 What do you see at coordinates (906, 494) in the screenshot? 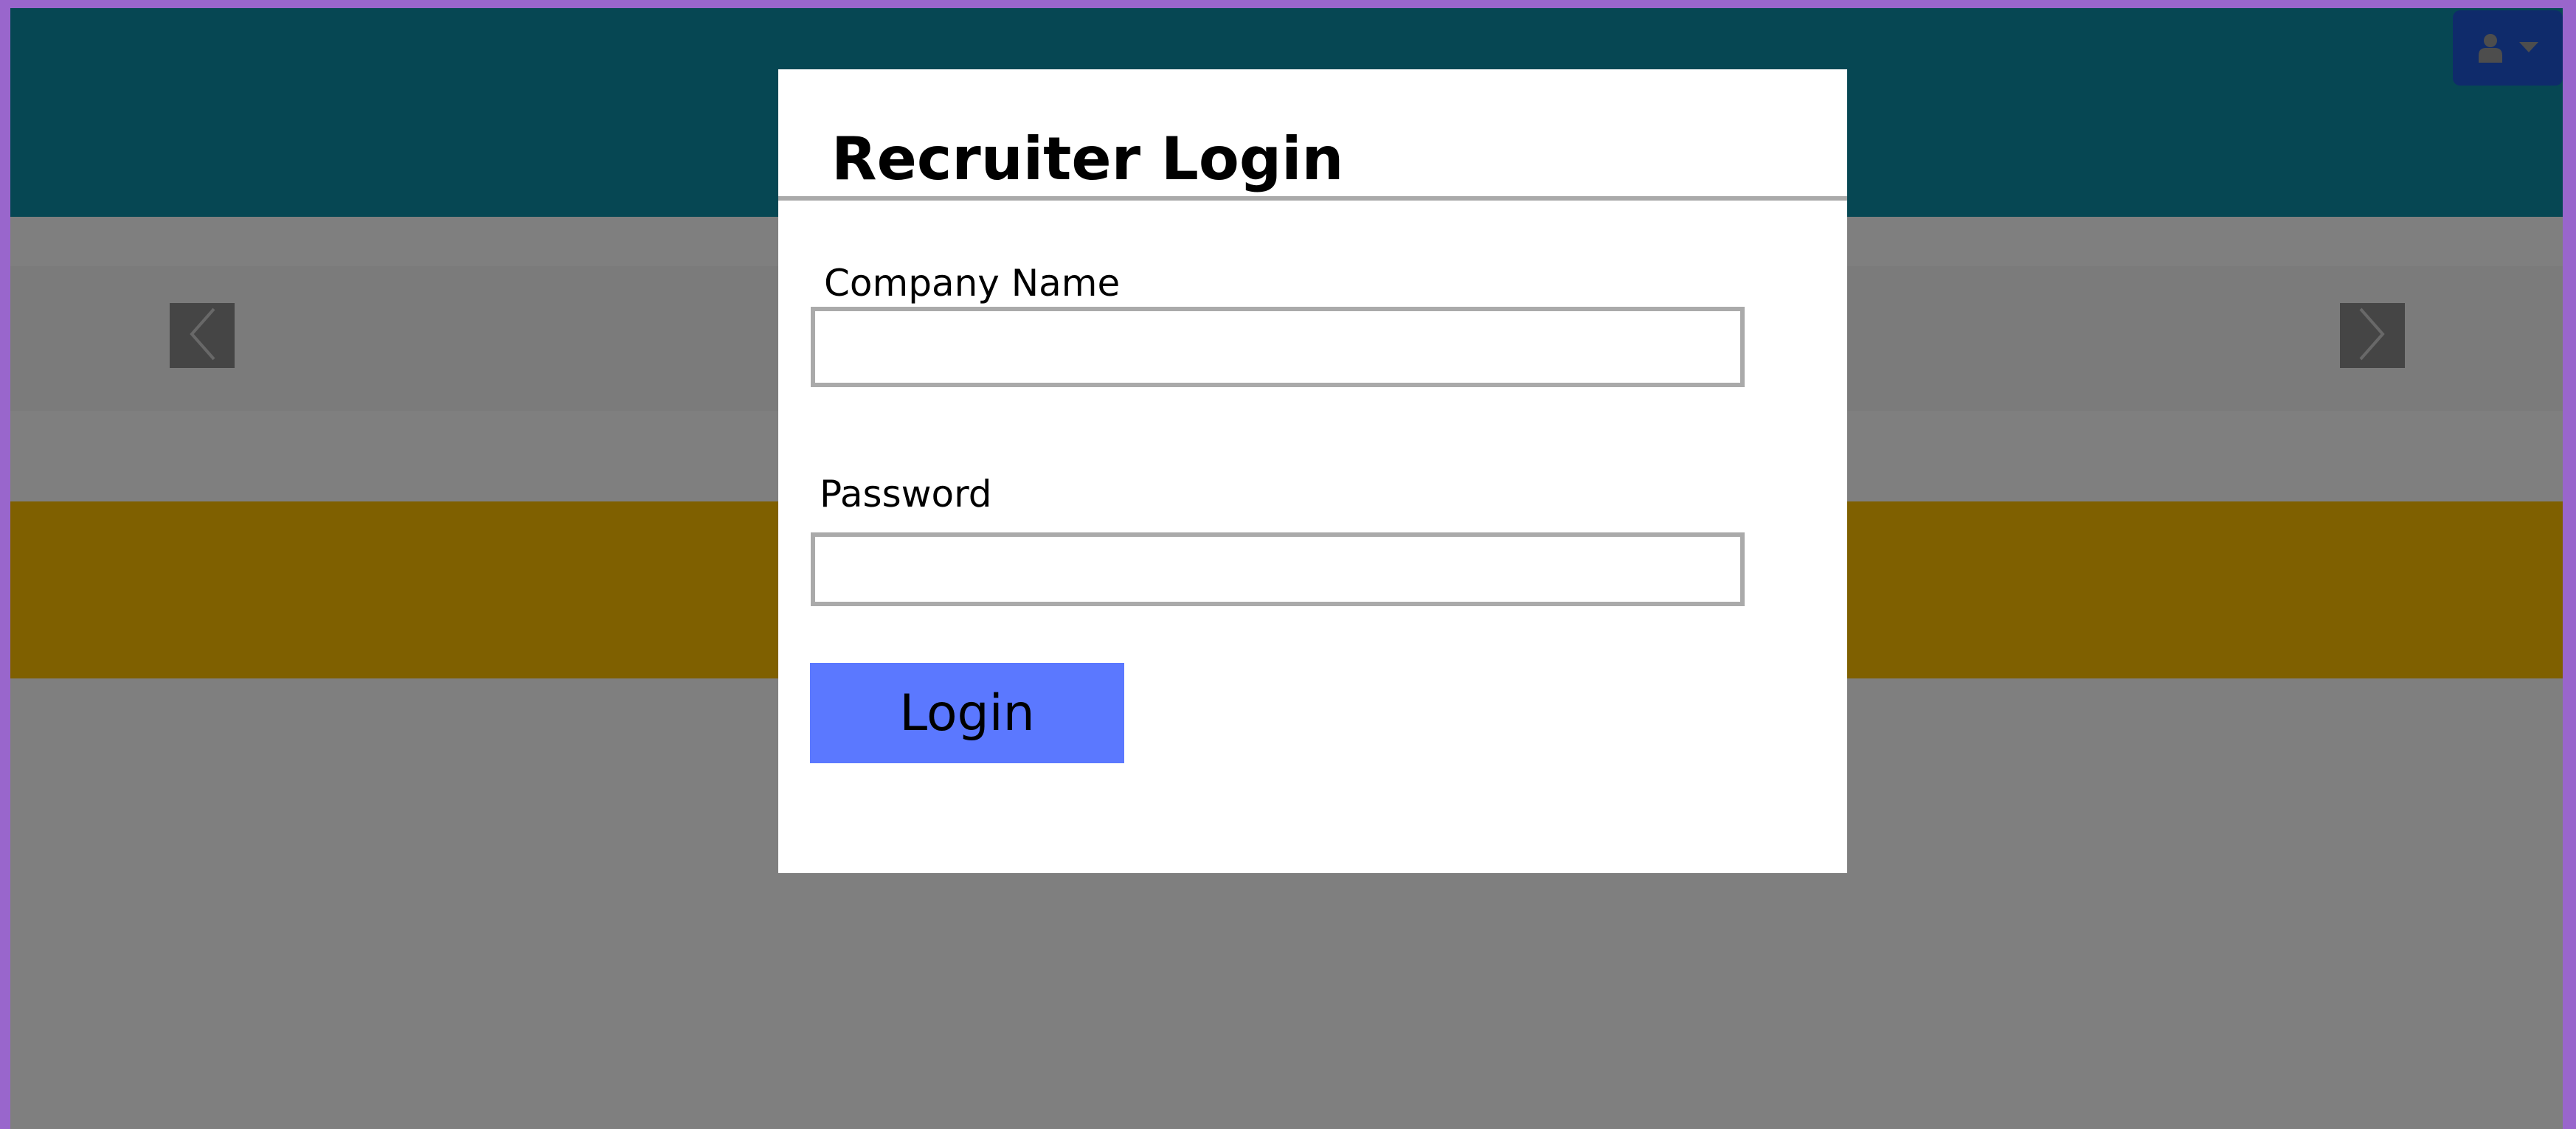
I see `password-label: Password` at bounding box center [906, 494].